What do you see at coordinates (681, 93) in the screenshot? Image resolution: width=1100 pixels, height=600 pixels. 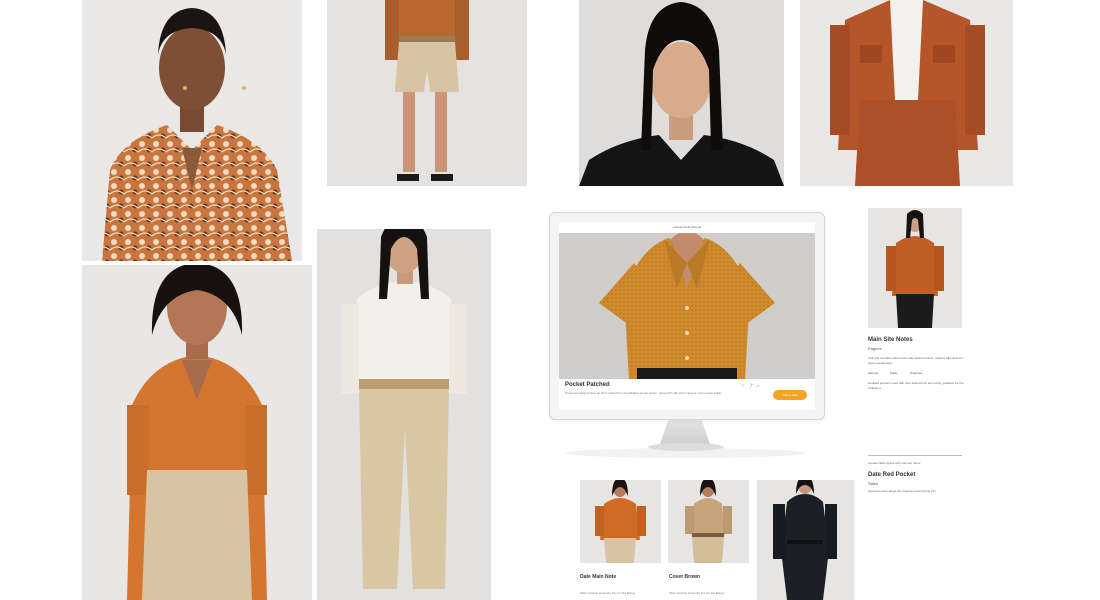 I see `photo-black-shirt-portrait` at bounding box center [681, 93].